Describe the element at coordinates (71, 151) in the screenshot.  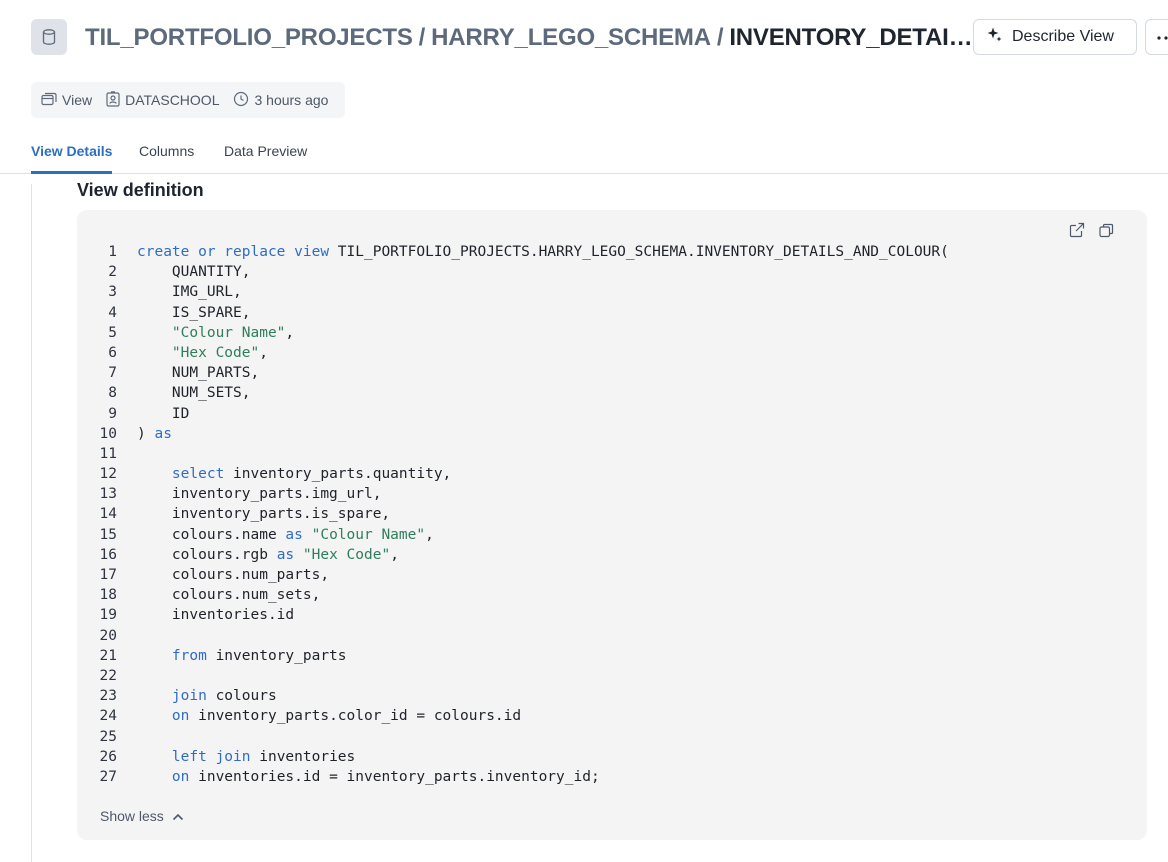
I see `tab-view-details: View Details` at that location.